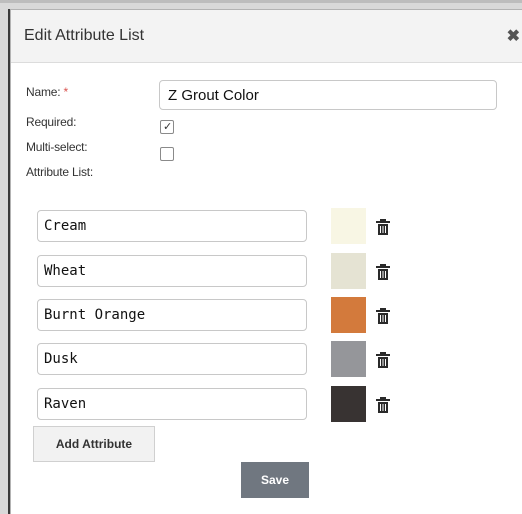  I want to click on required-marker: *, so click(66, 92).